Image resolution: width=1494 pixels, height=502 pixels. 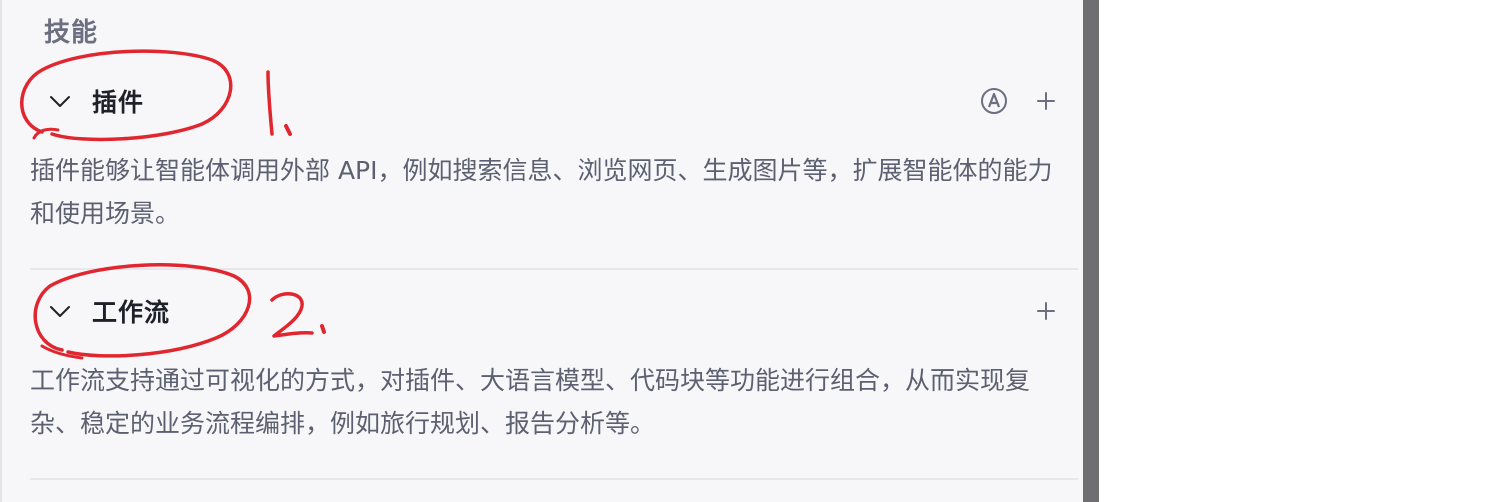 I want to click on workflow-label: 工作流, so click(x=131, y=312).